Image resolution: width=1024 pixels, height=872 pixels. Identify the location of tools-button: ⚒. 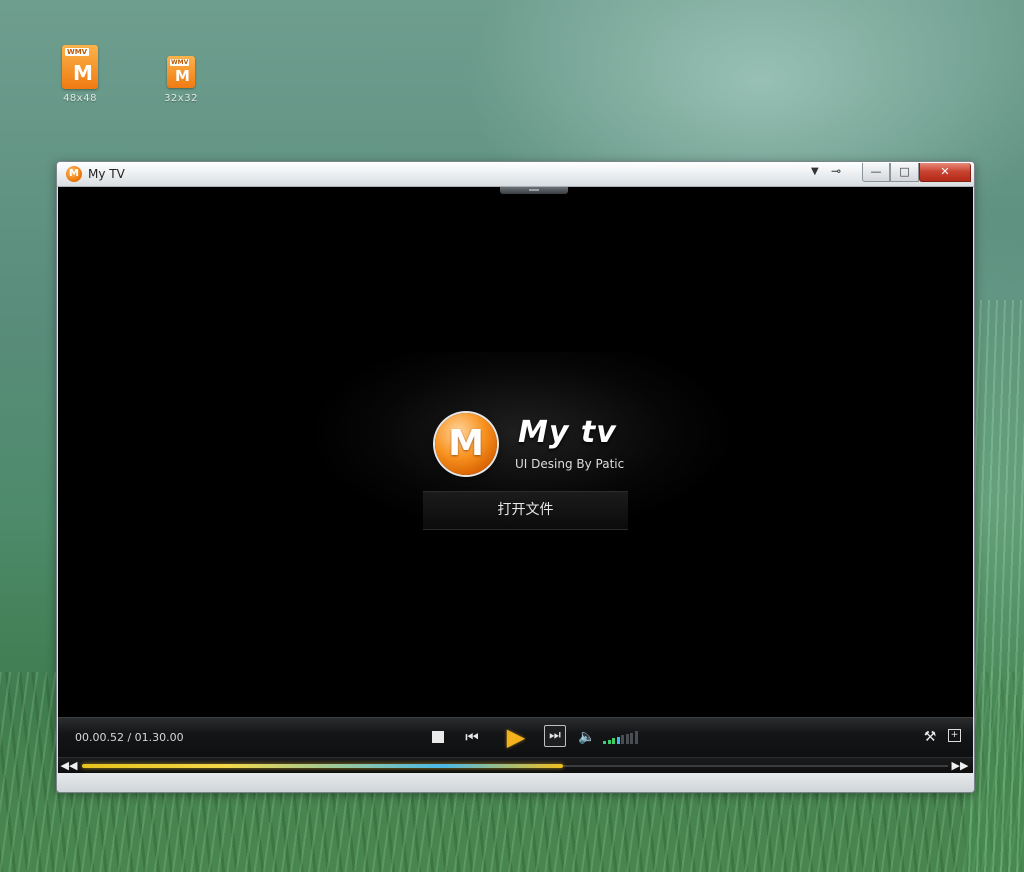
(930, 737).